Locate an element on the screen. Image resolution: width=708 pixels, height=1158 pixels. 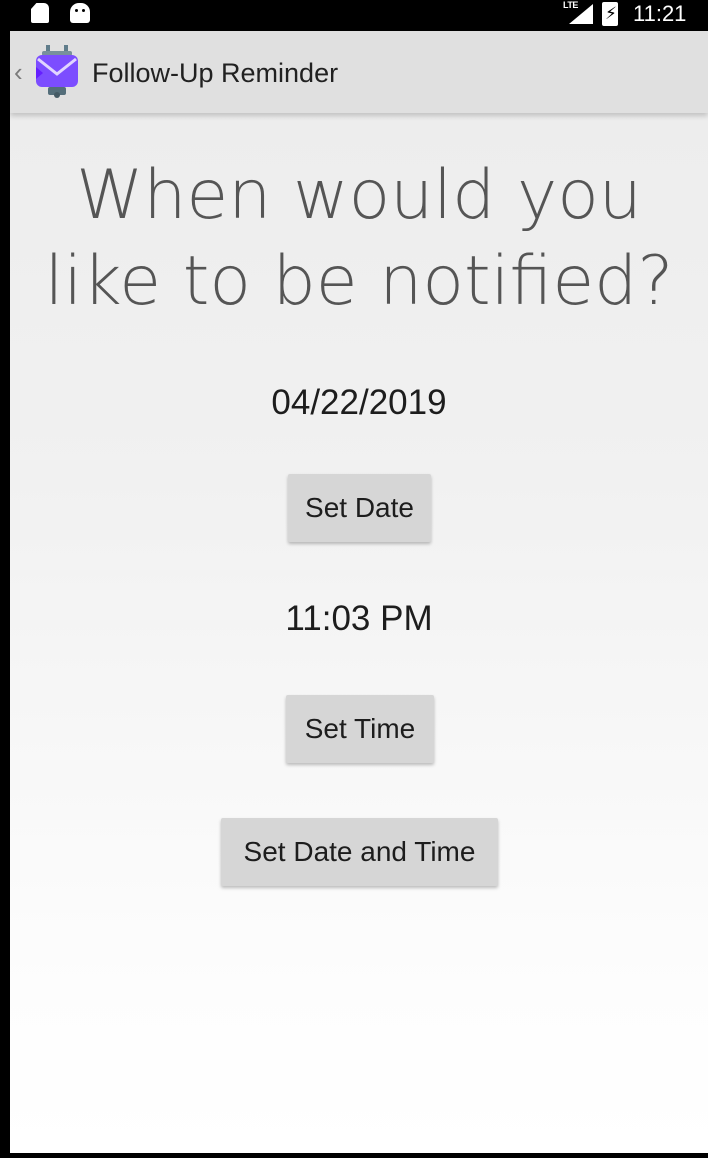
toolbar-title: Follow-Up Reminder is located at coordinates (215, 73).